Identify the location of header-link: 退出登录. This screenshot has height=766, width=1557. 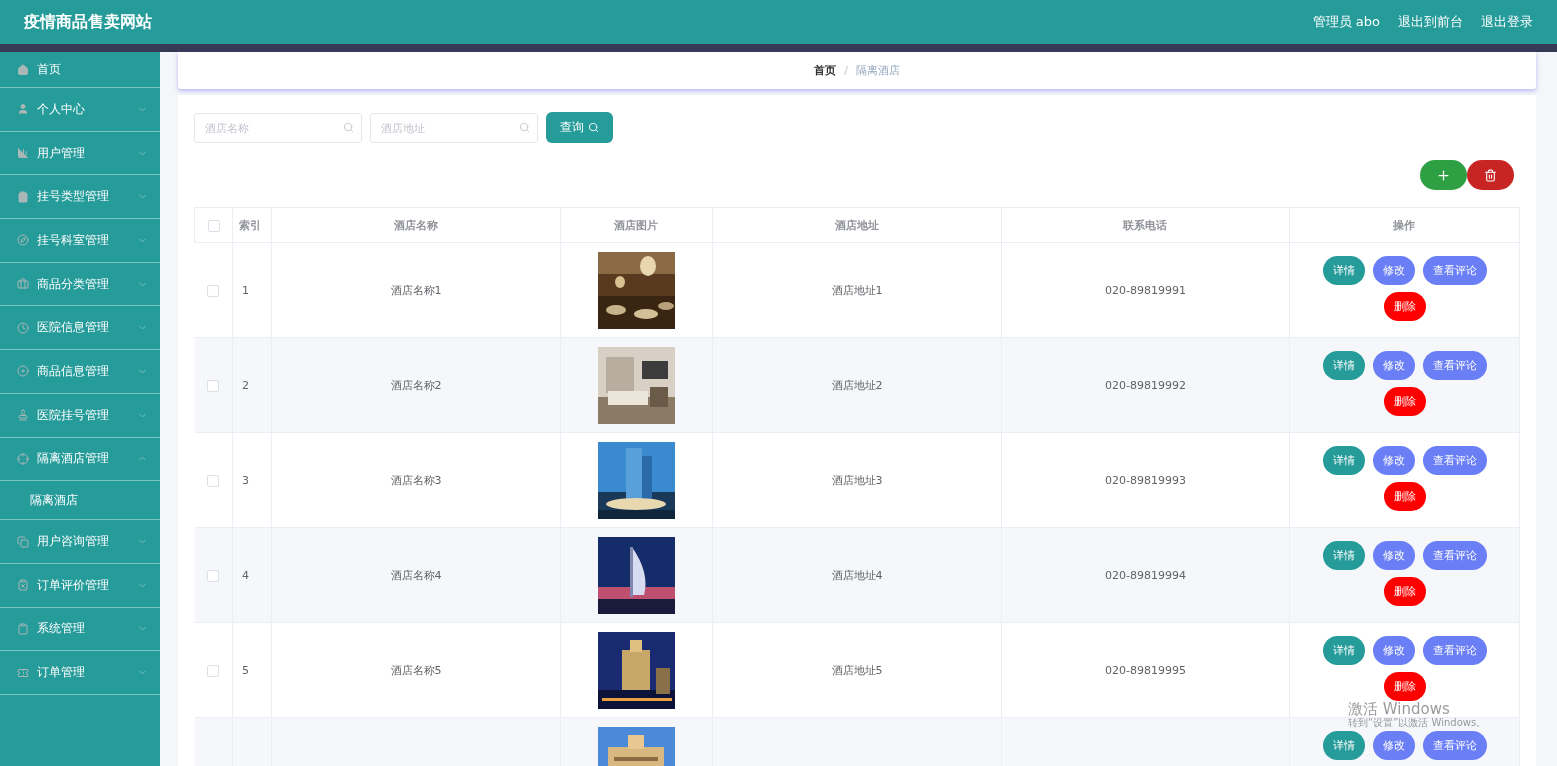
(1507, 22).